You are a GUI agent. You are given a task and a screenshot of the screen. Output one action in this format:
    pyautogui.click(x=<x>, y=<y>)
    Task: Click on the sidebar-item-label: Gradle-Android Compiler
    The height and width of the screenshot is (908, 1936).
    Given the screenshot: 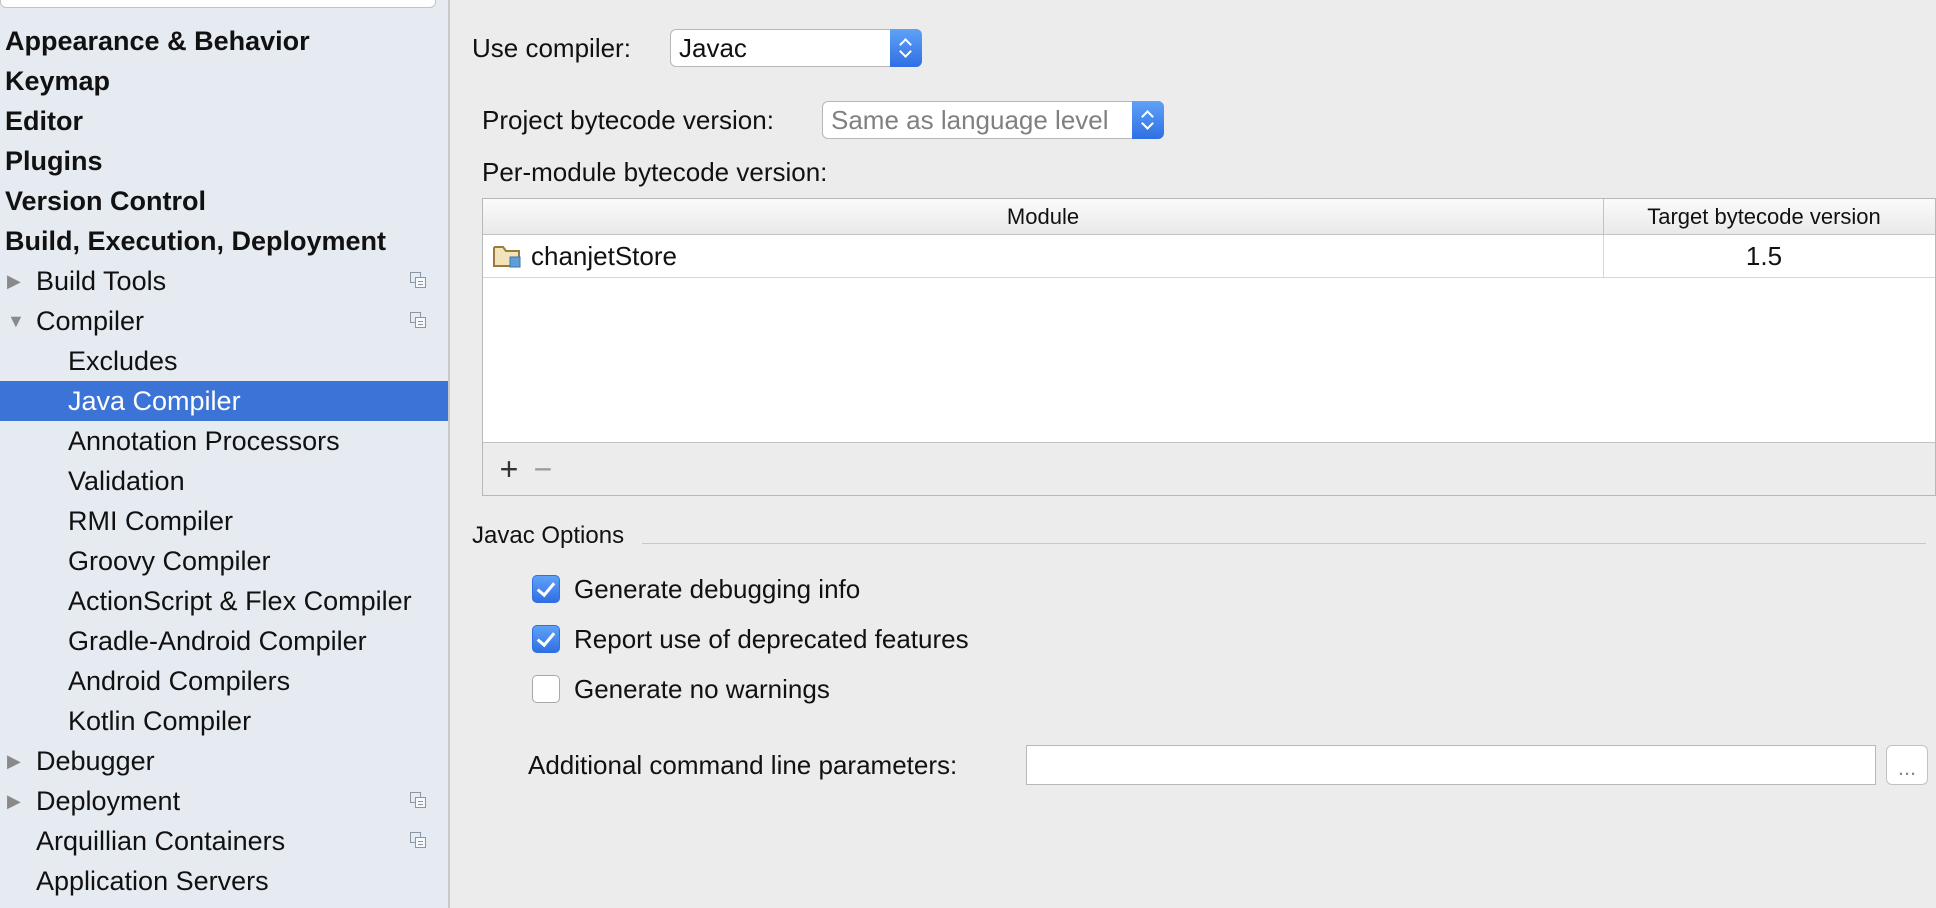 What is the action you would take?
    pyautogui.click(x=217, y=641)
    